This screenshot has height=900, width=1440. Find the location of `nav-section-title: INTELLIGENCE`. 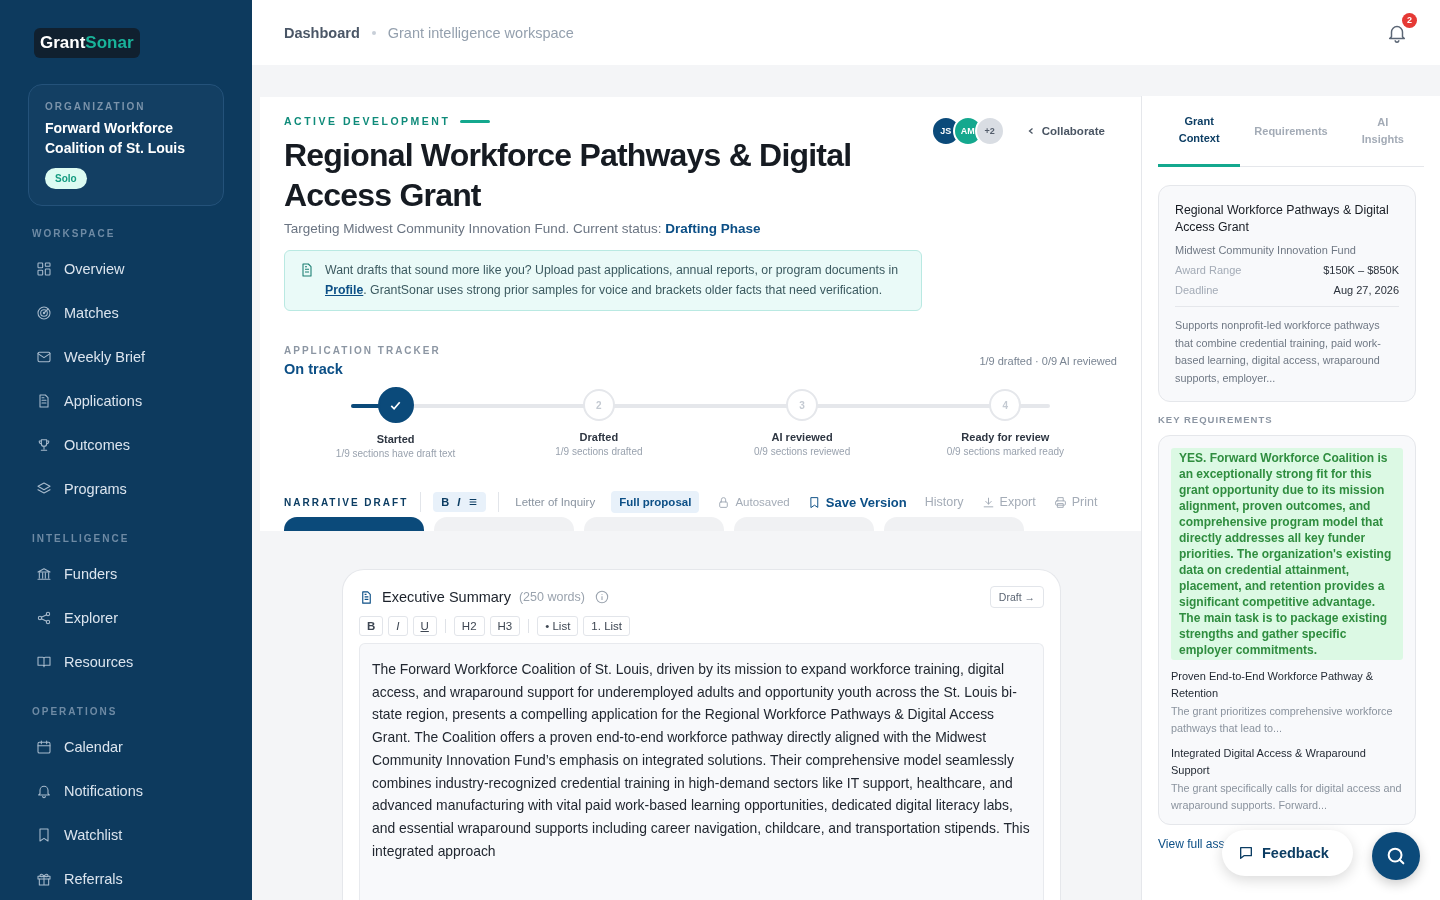

nav-section-title: INTELLIGENCE is located at coordinates (81, 538).